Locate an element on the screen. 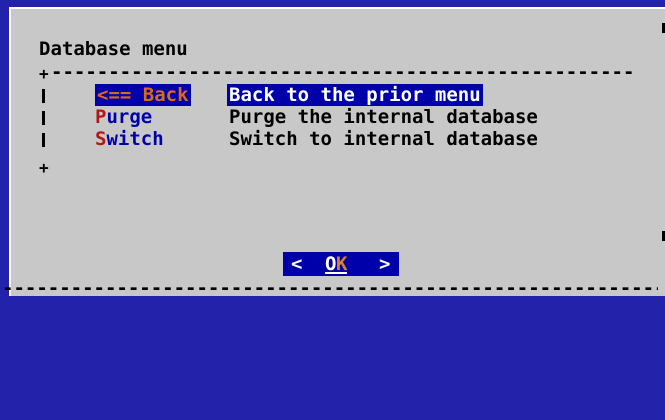  menu-item-description: Switch to internal database is located at coordinates (383, 139).